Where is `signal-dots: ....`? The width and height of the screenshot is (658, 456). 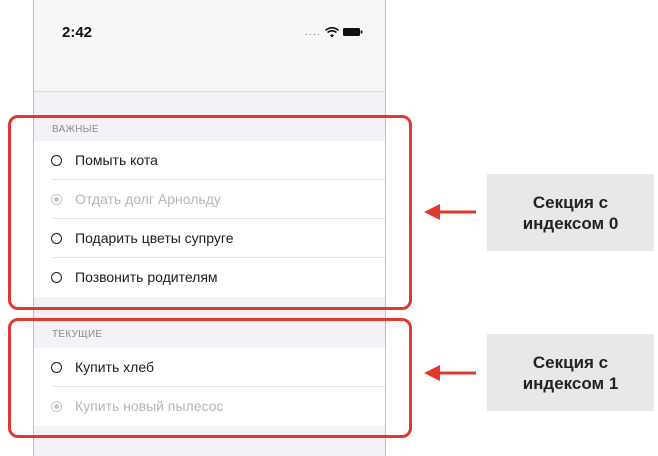 signal-dots: .... is located at coordinates (312, 32).